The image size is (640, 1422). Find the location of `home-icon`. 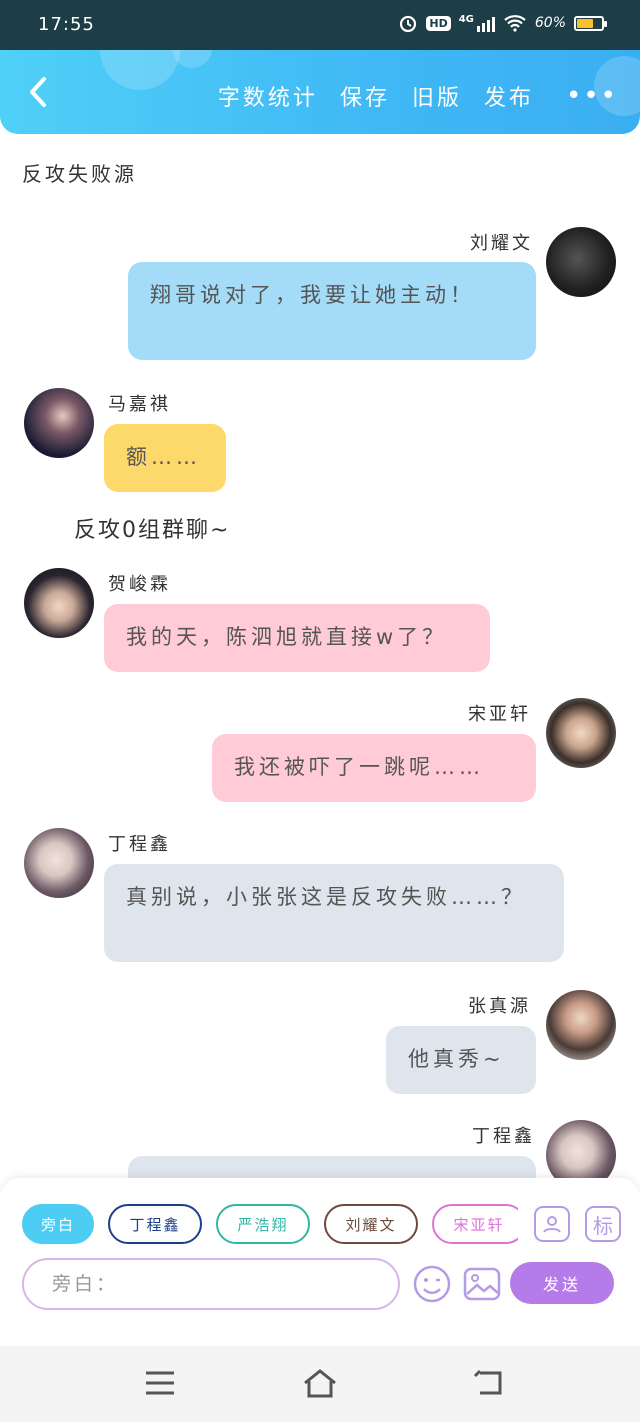

home-icon is located at coordinates (320, 1383).